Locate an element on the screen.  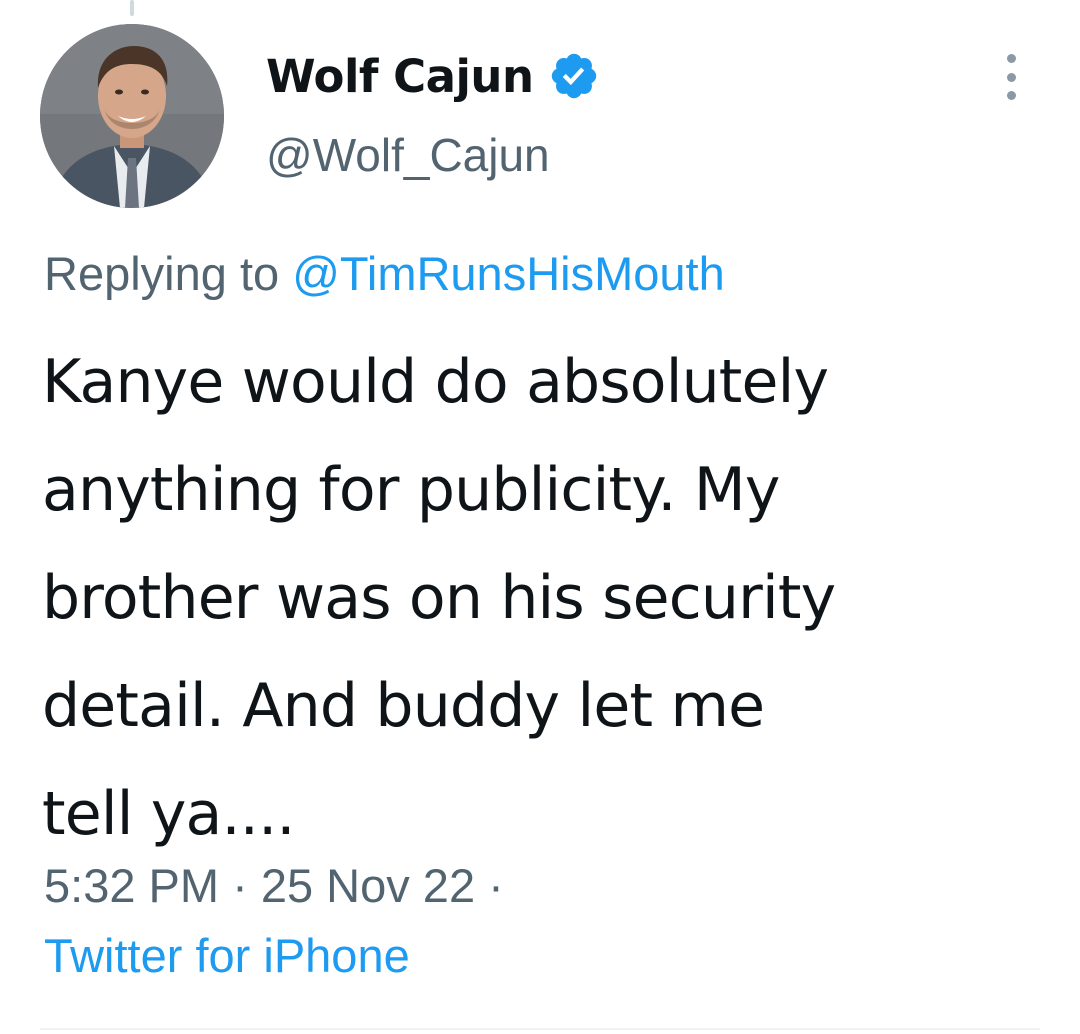
tweet-text-line: detail. And buddy let me is located at coordinates (403, 706).